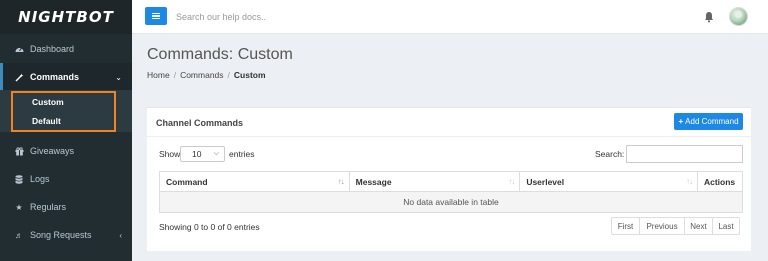  I want to click on chevron-down-icon: ⌄, so click(118, 77).